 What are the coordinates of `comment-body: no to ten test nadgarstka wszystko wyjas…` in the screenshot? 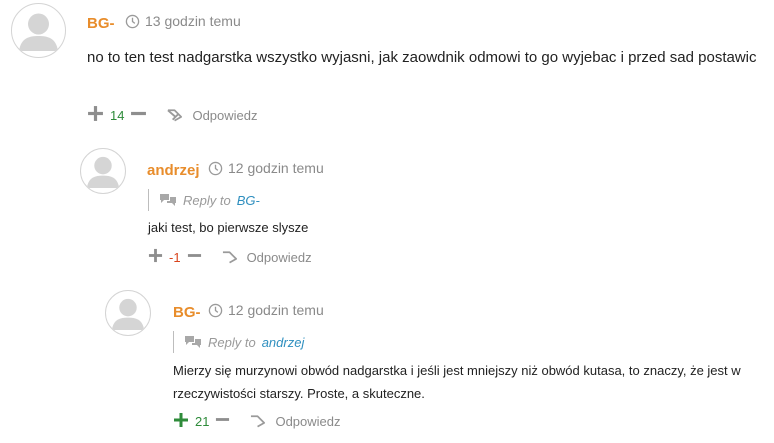 It's located at (422, 57).